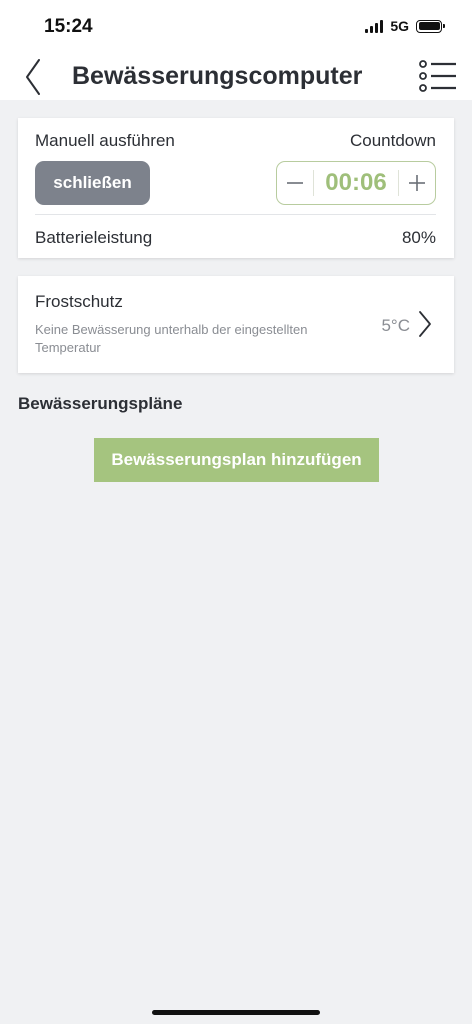  I want to click on add-watering-plan-button: Bewässerungsplan hinzufügen, so click(236, 460).